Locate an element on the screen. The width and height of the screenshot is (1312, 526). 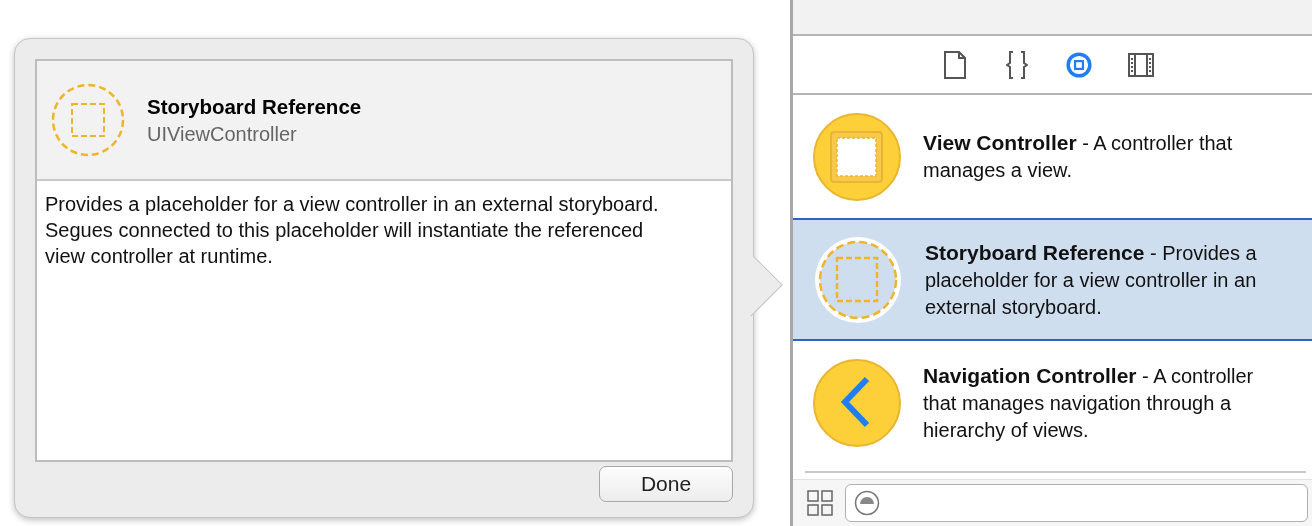
filter-icon is located at coordinates (867, 503).